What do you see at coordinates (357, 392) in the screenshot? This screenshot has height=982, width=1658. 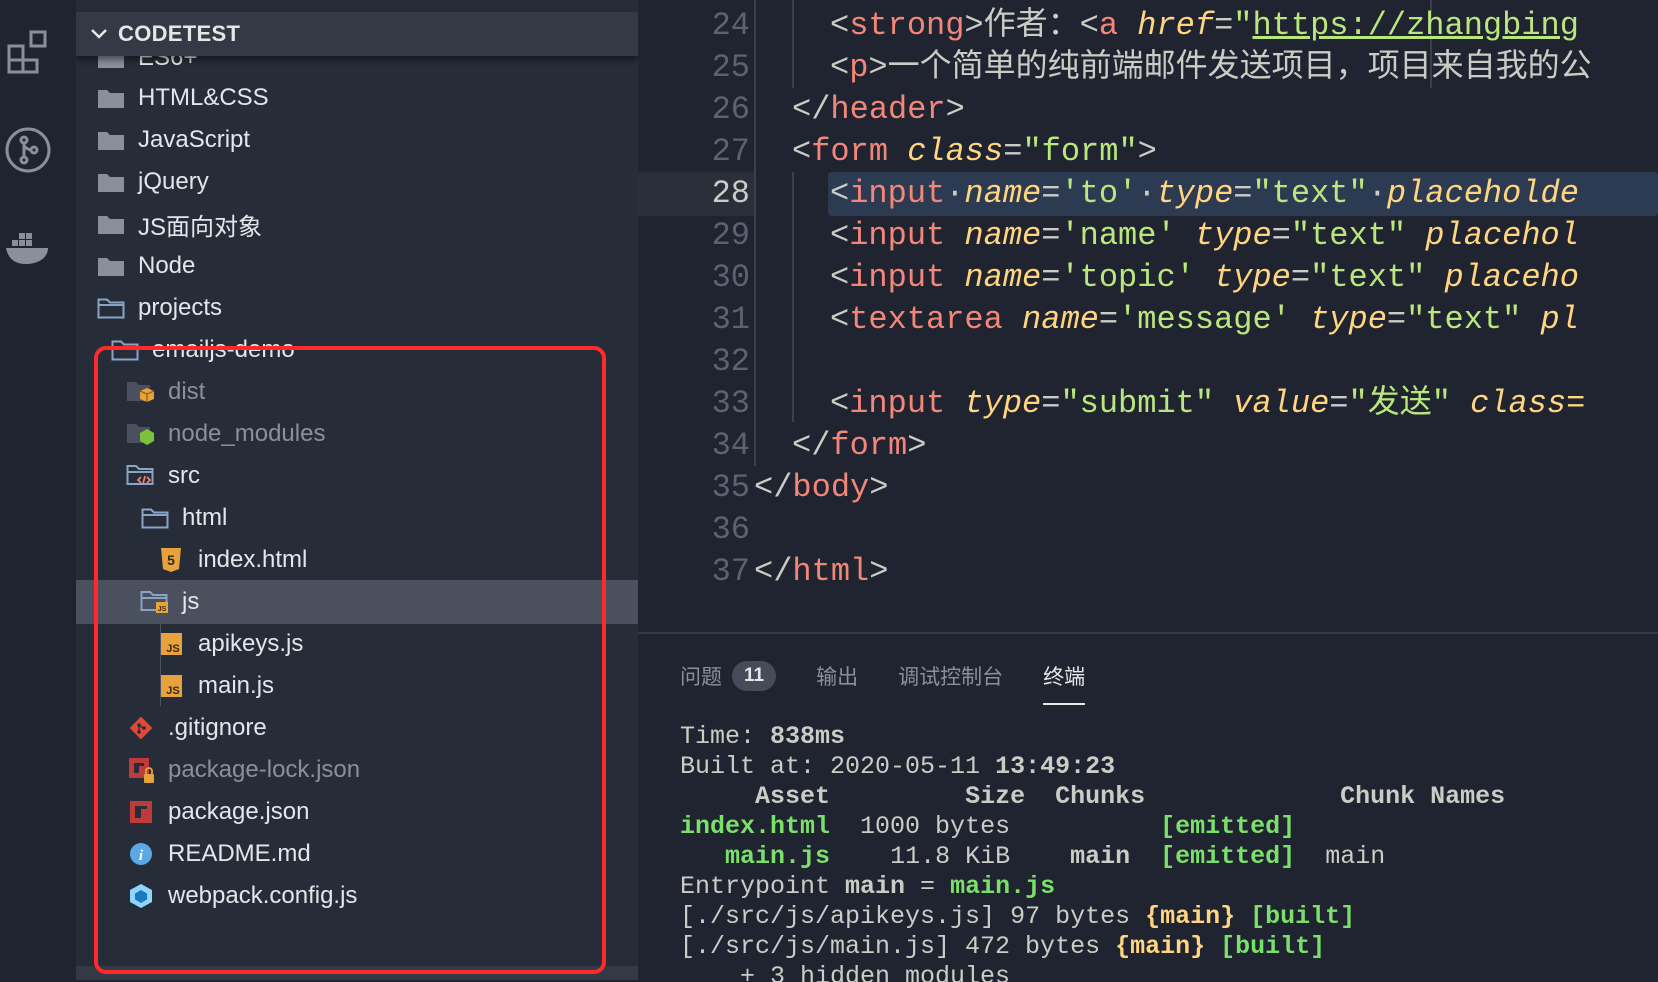 I see `tree-item-dist: dist` at bounding box center [357, 392].